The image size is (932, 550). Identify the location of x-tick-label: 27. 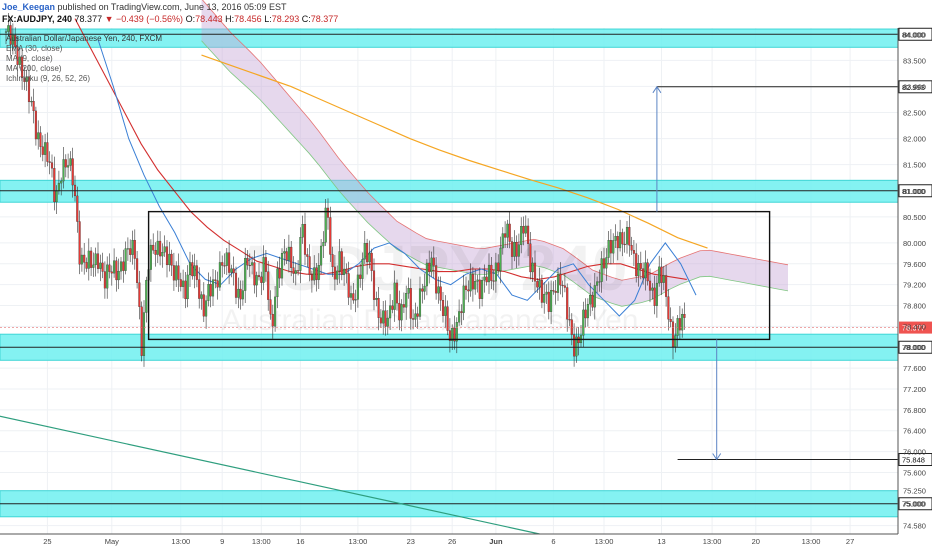
(850, 541).